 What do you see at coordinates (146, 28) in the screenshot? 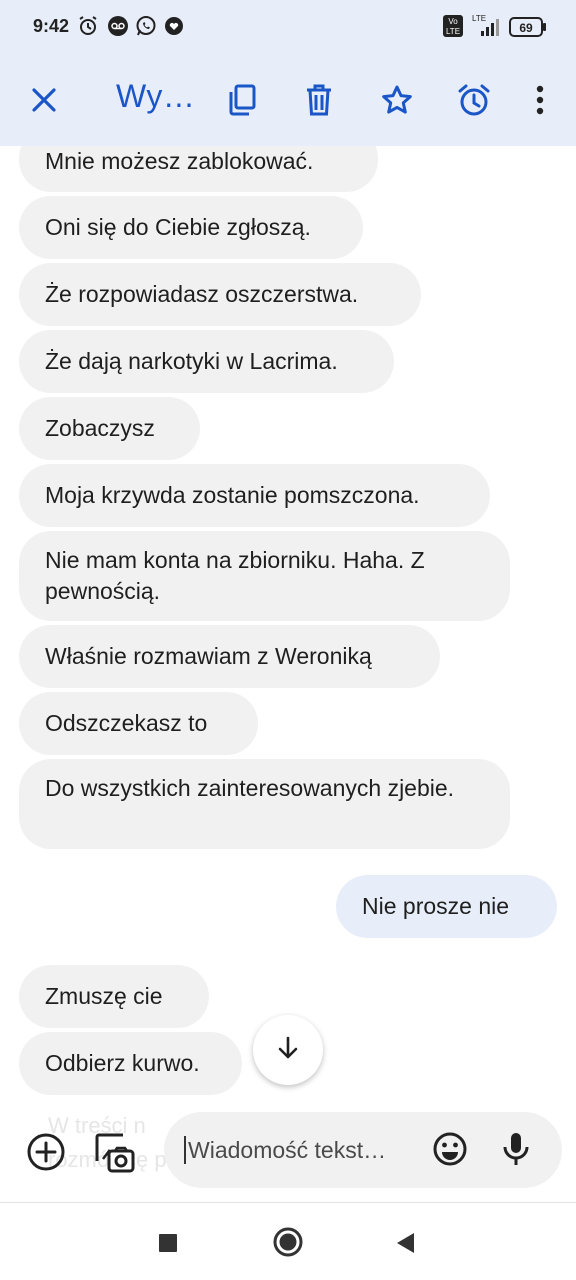
I see `whatsapp-icon` at bounding box center [146, 28].